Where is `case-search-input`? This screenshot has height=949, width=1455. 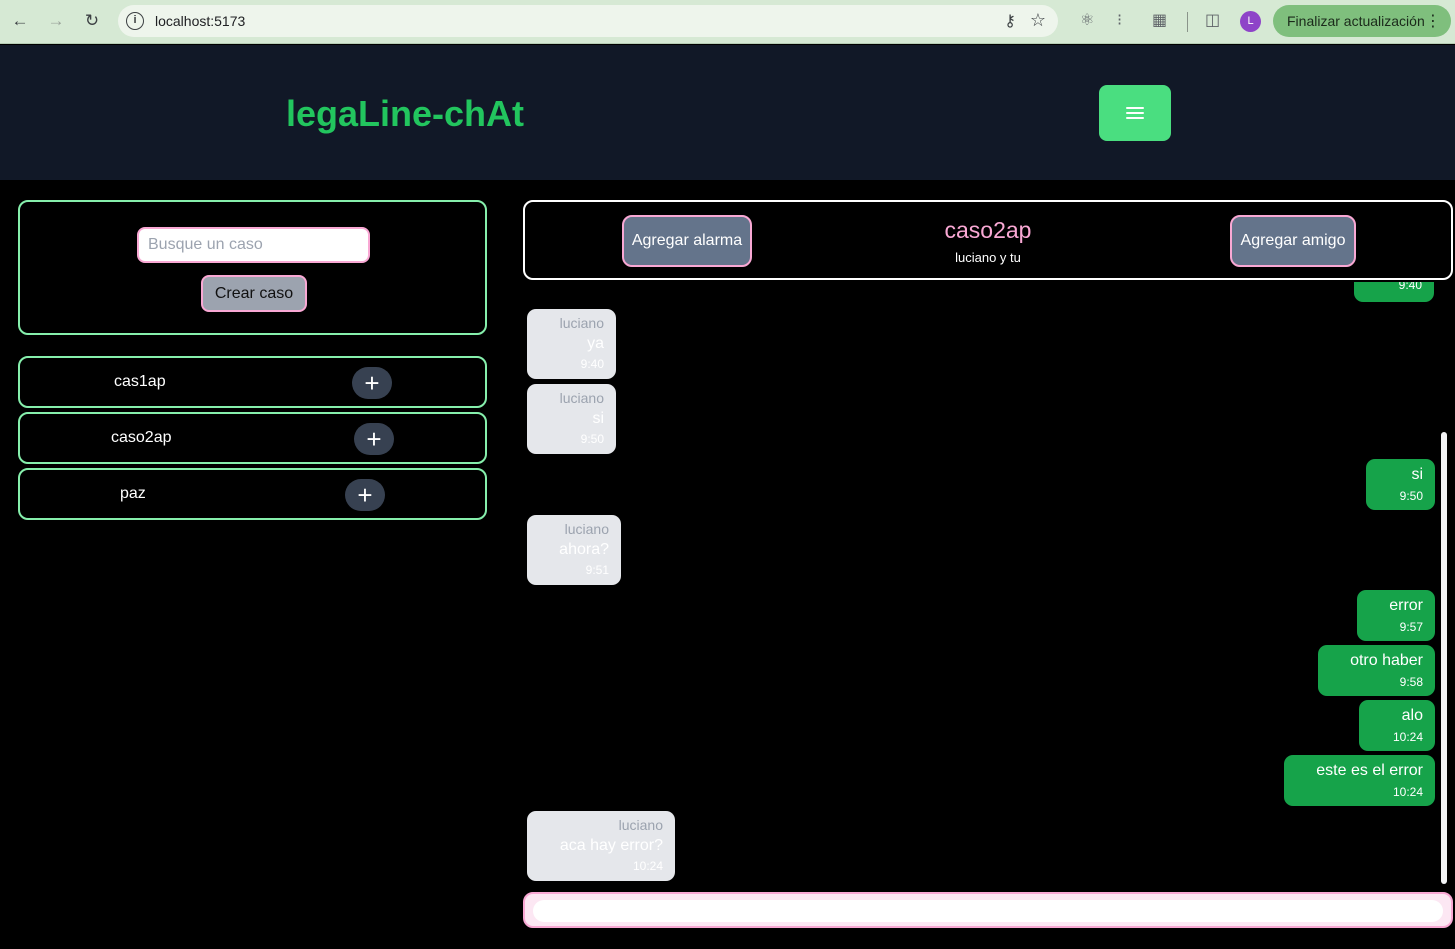
case-search-input is located at coordinates (253, 245).